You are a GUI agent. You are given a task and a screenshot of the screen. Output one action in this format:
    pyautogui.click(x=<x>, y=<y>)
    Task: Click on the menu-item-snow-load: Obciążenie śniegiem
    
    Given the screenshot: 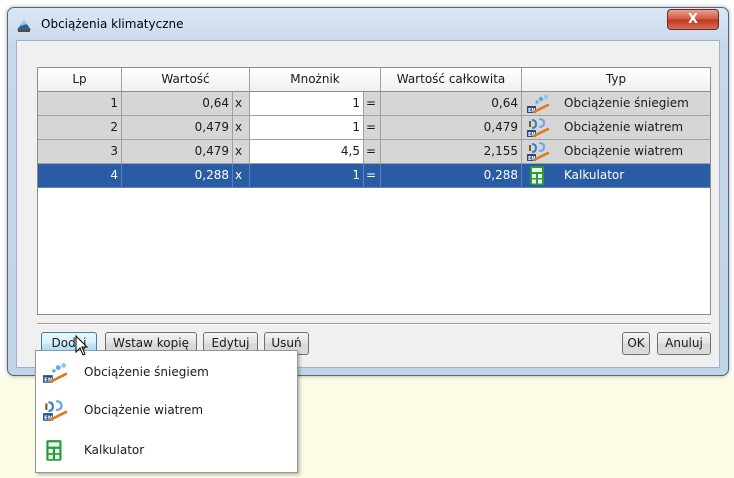 What is the action you would take?
    pyautogui.click(x=166, y=373)
    